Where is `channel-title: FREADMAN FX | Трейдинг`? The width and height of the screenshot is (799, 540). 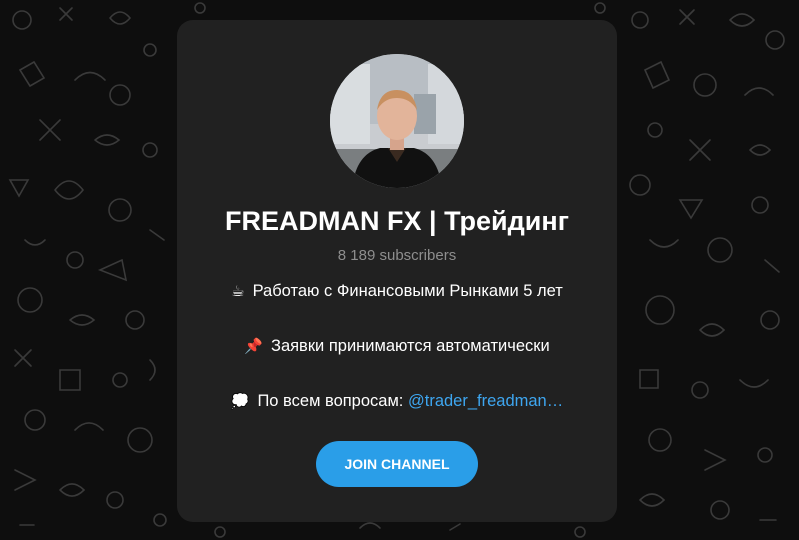 channel-title: FREADMAN FX | Трейдинг is located at coordinates (397, 221).